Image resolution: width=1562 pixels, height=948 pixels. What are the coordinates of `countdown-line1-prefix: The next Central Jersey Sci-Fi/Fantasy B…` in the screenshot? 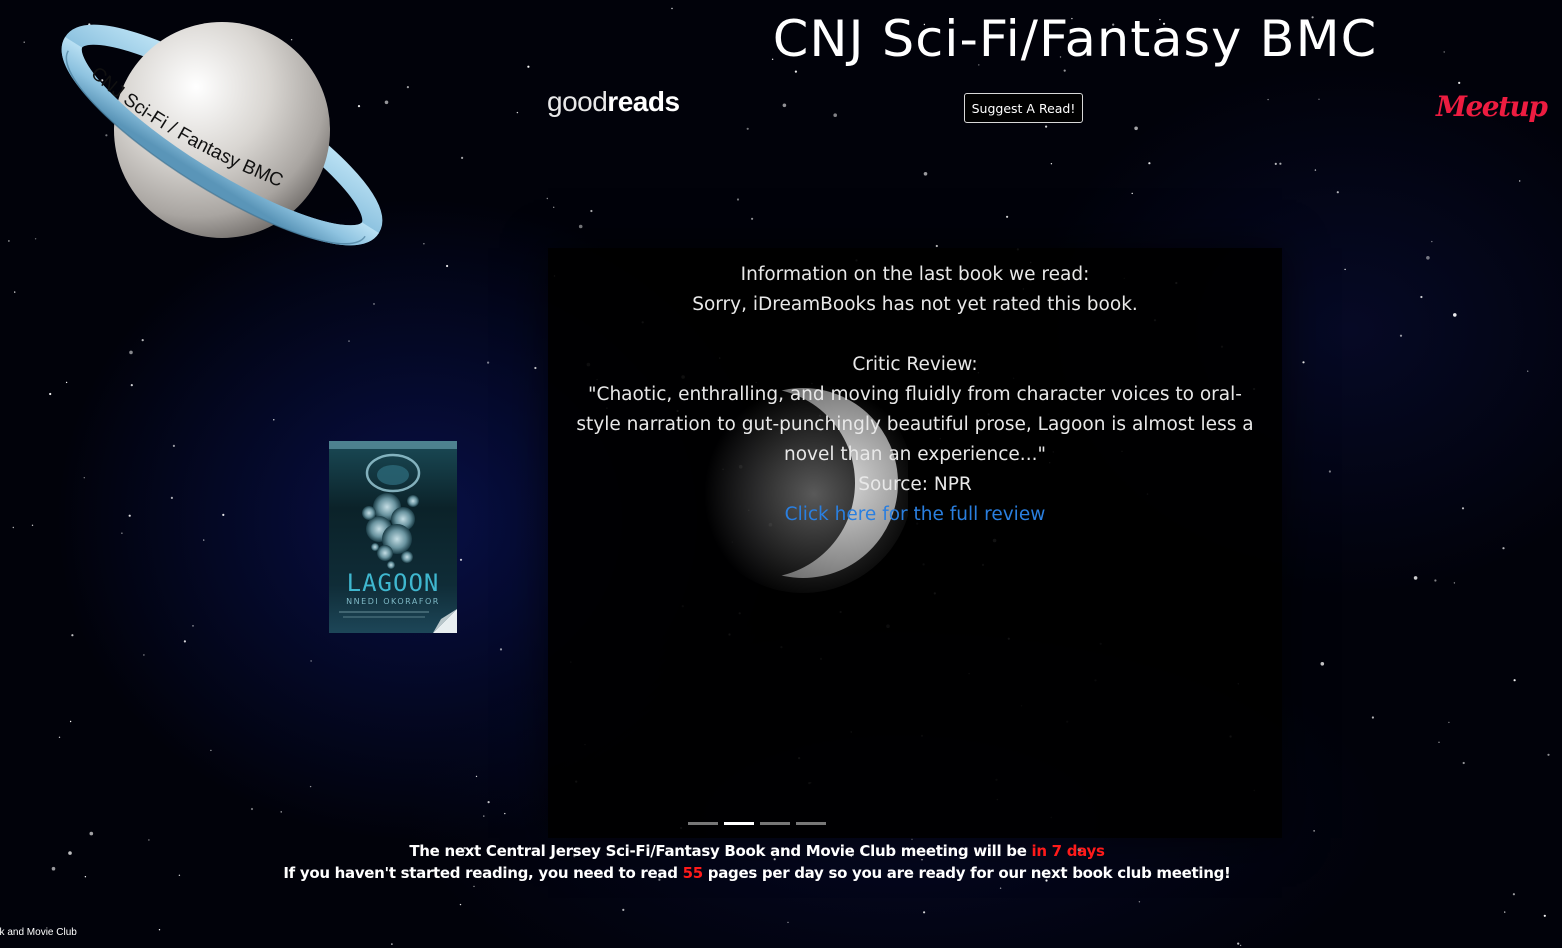 It's located at (720, 851).